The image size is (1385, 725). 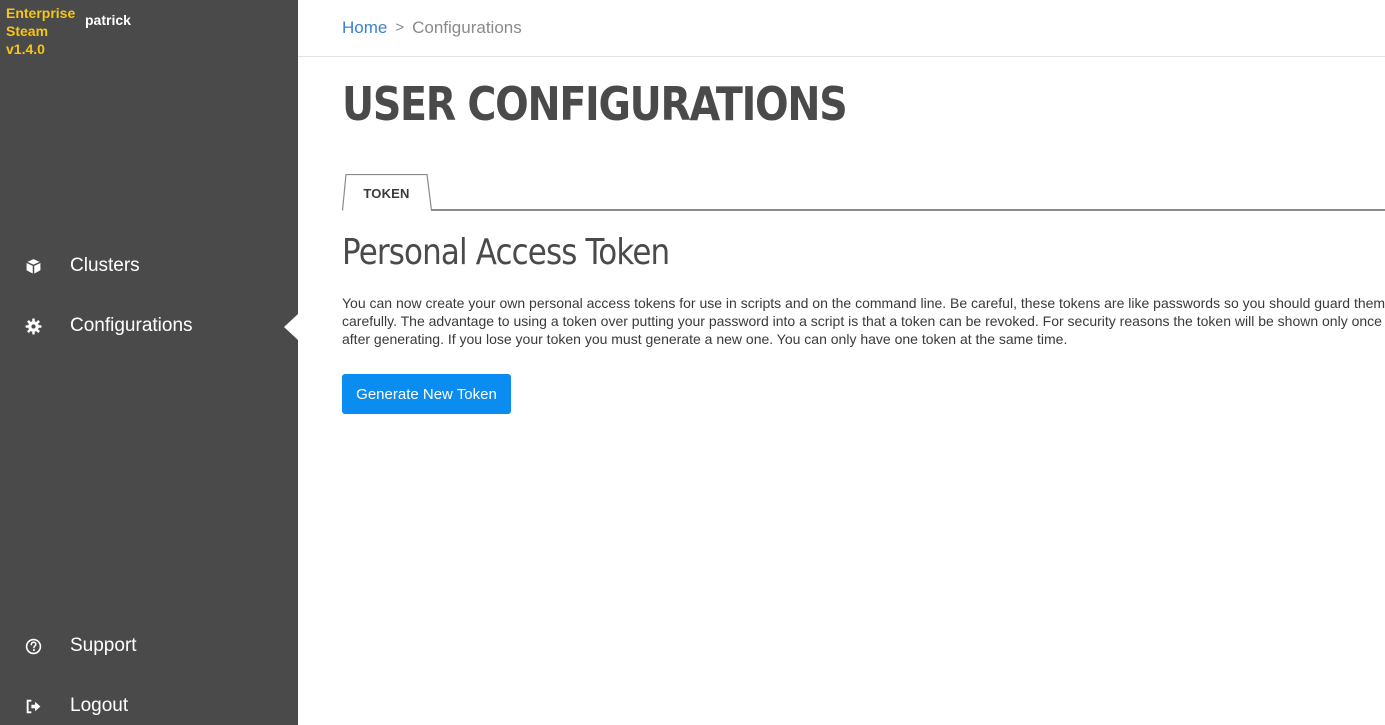 I want to click on sidebar-item-logout: Logout, so click(x=149, y=705).